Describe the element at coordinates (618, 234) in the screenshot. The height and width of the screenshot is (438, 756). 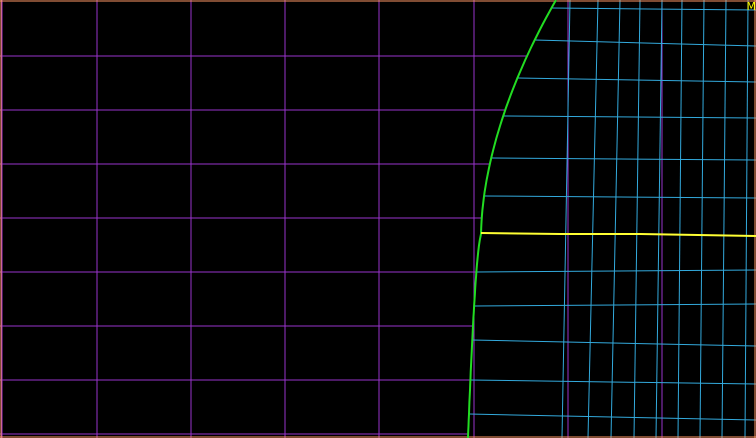
I see `highlight-line` at that location.